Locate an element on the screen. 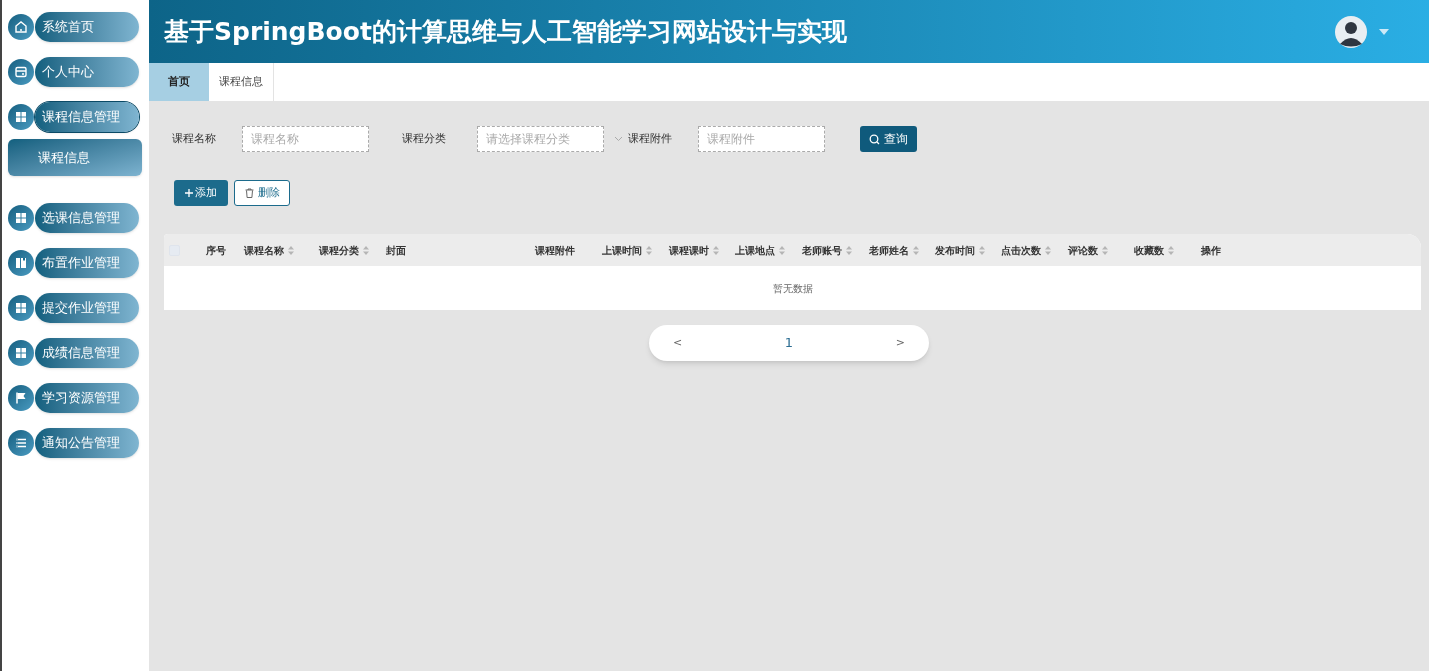 The height and width of the screenshot is (671, 1429). column-header: 操作 is located at coordinates (1211, 250).